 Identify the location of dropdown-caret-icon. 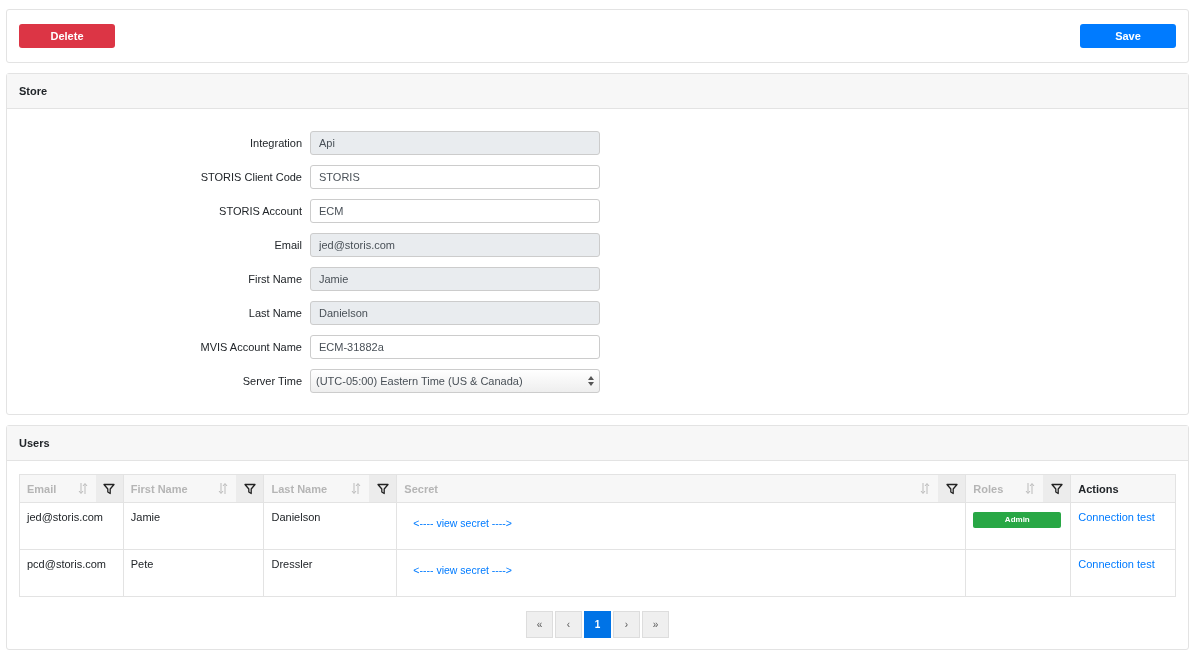
(591, 381).